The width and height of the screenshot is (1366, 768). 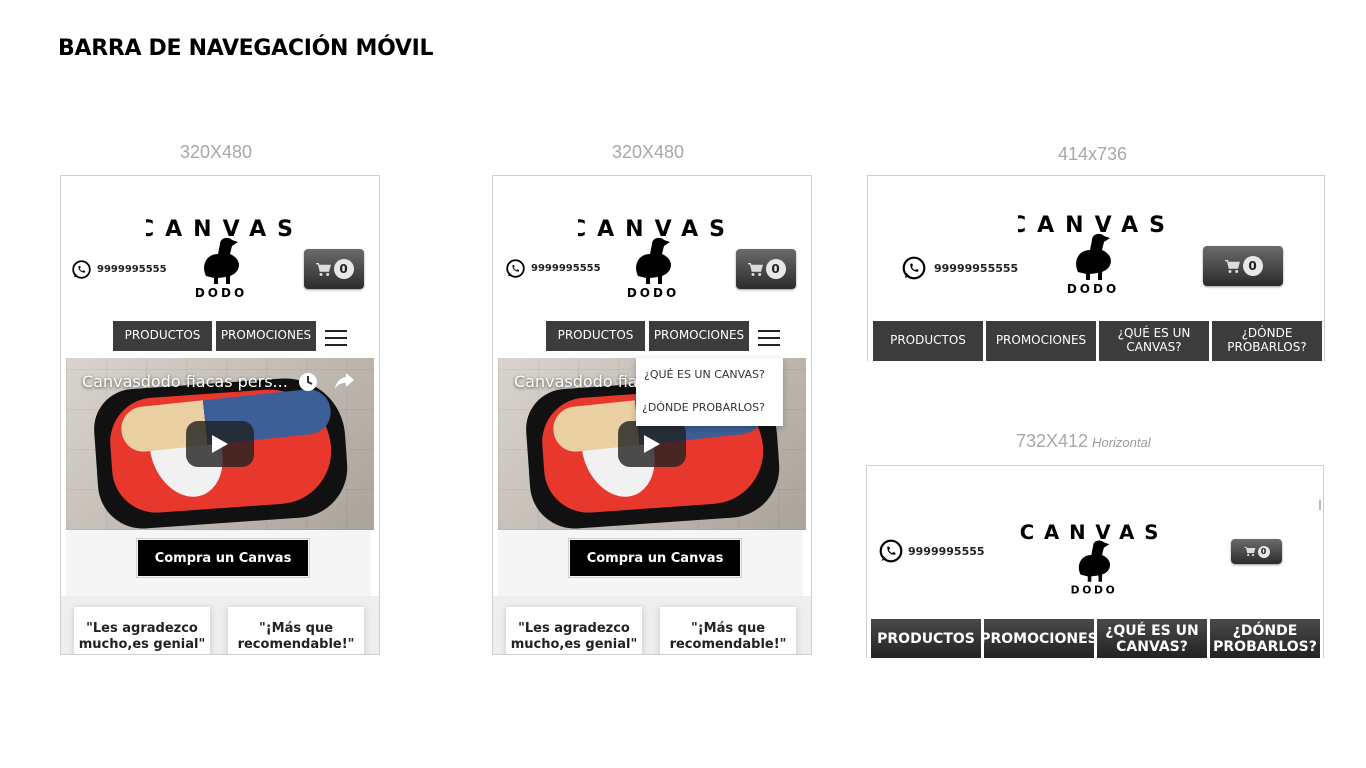 What do you see at coordinates (709, 374) in the screenshot?
I see `dropdown-item-que-es: ¿QUÉ ES UN CANVAS?` at bounding box center [709, 374].